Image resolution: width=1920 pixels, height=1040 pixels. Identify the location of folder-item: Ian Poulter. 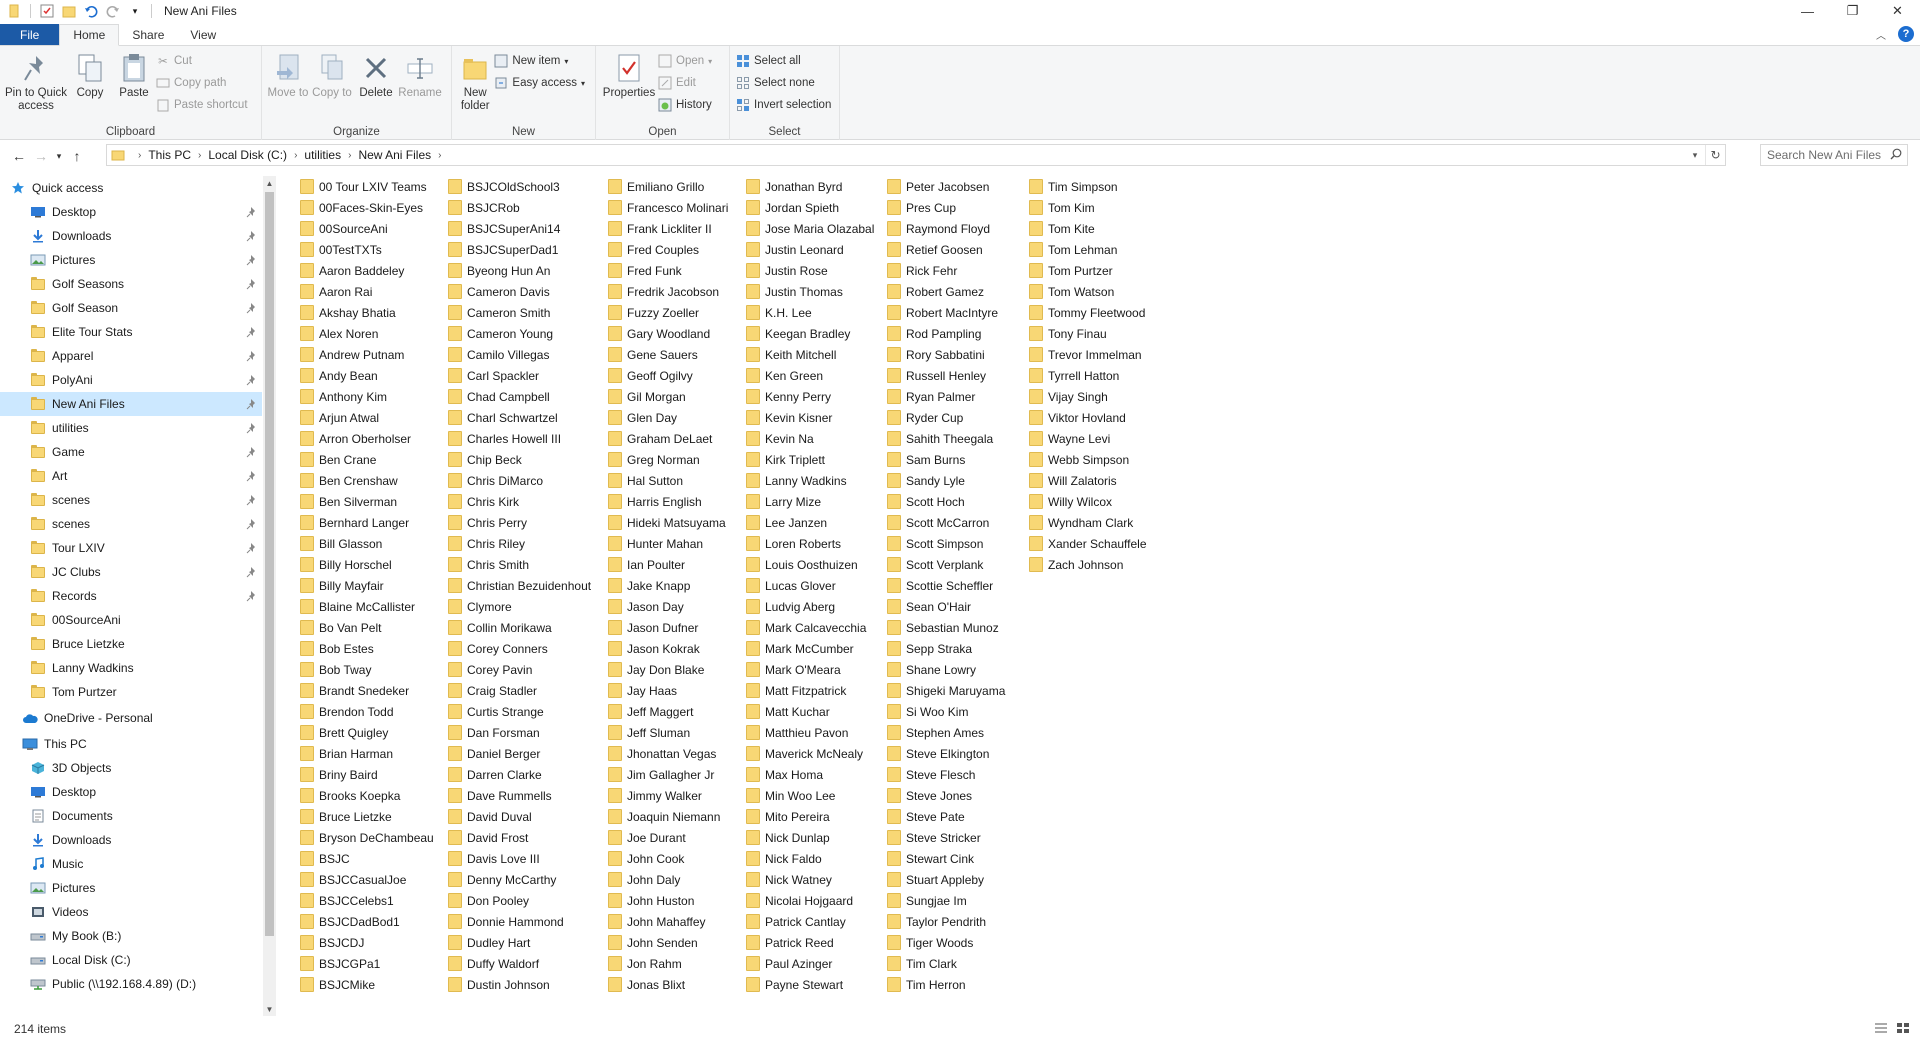
(668, 564).